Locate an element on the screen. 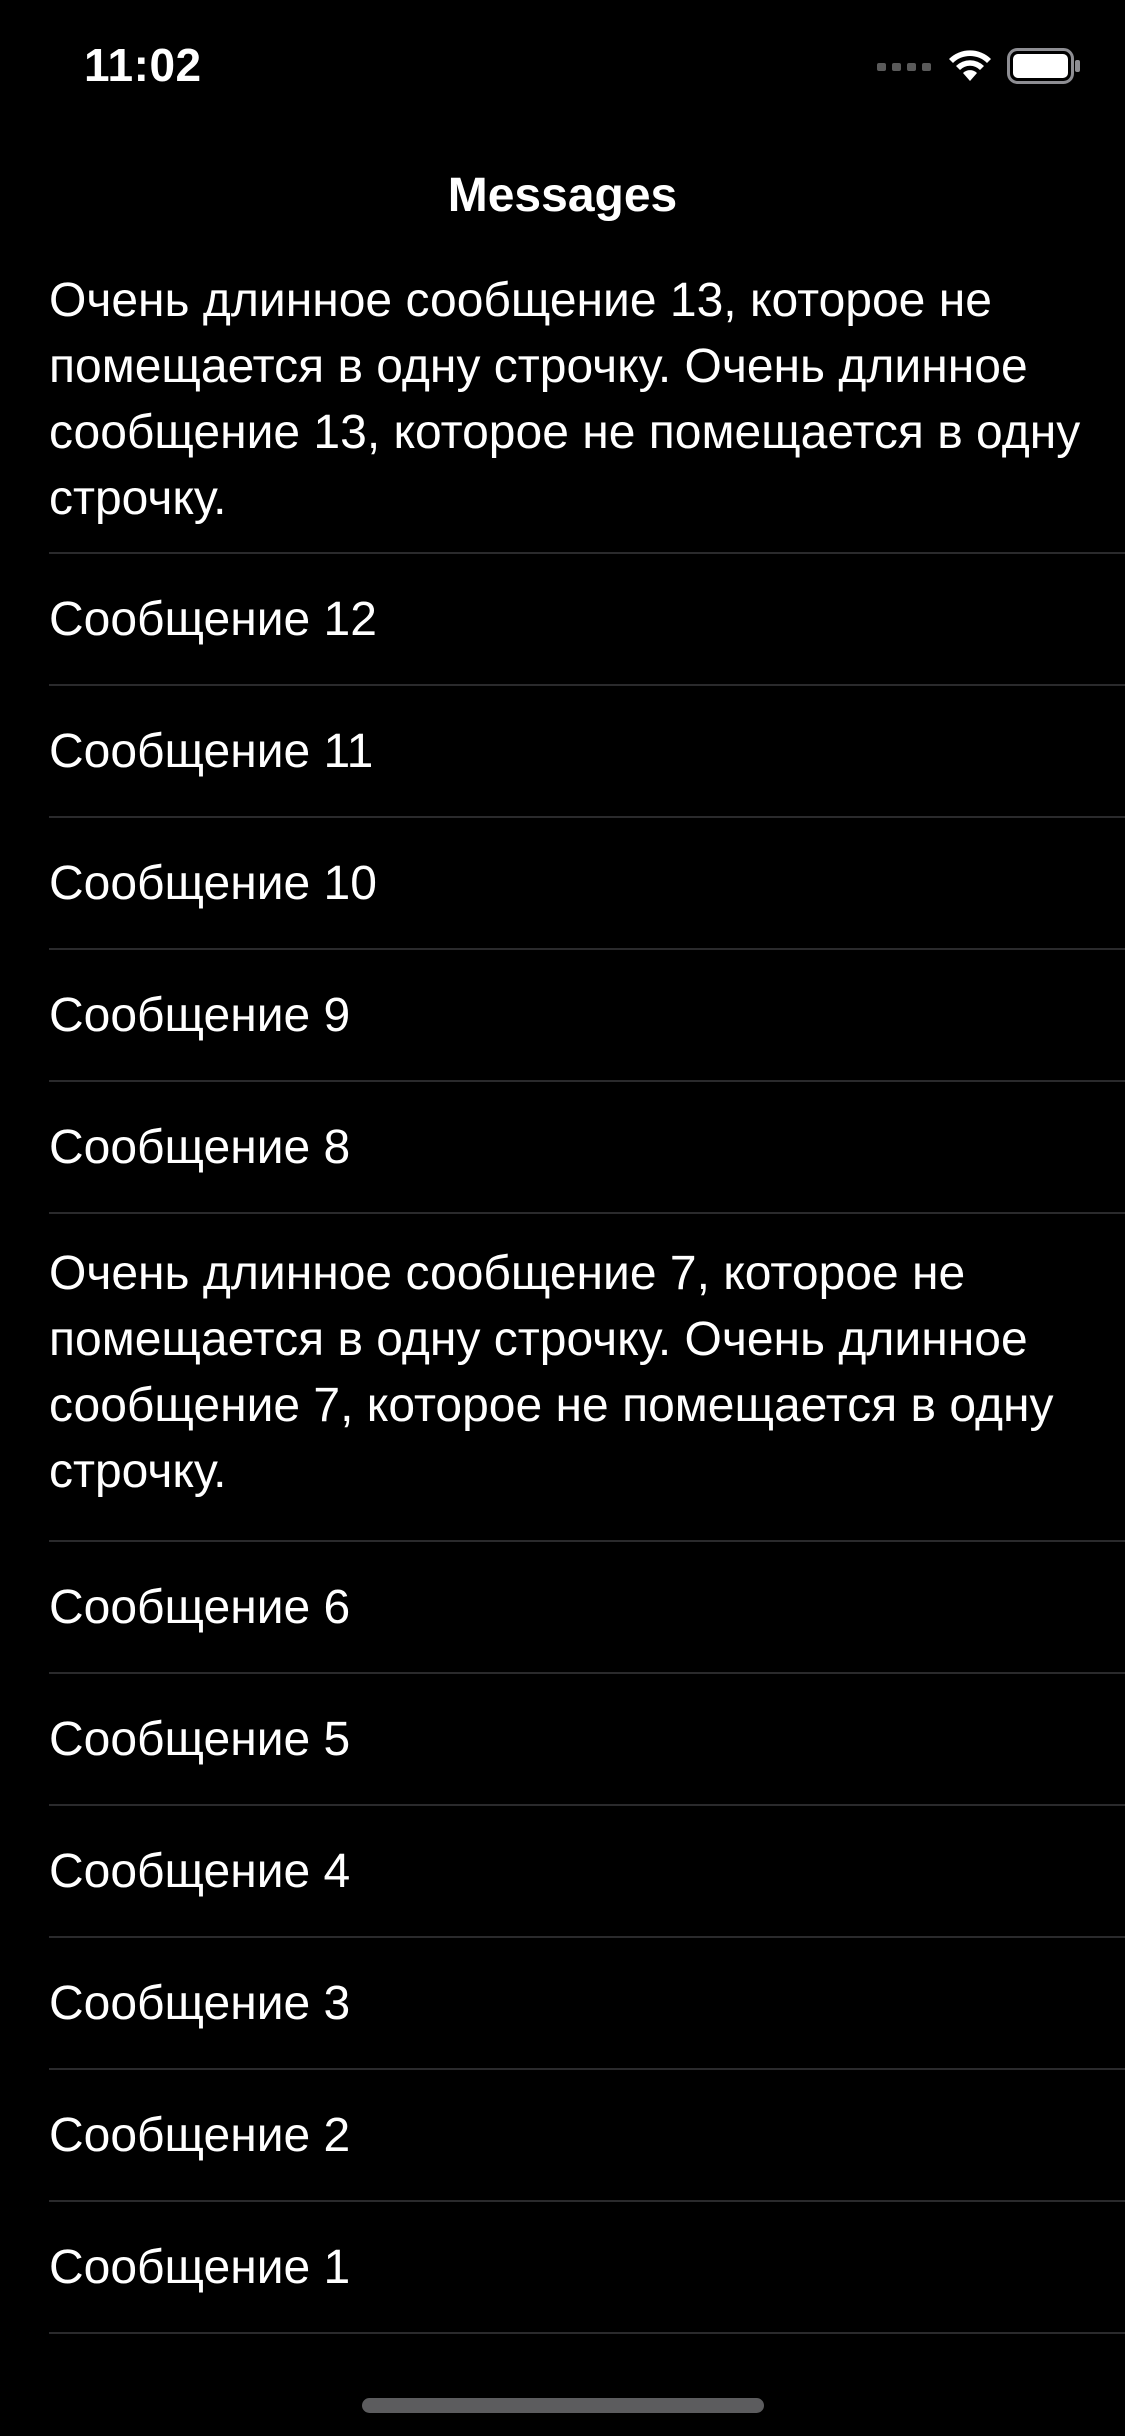 The image size is (1125, 2436). message-text: Сообщение 3 is located at coordinates (200, 2003).